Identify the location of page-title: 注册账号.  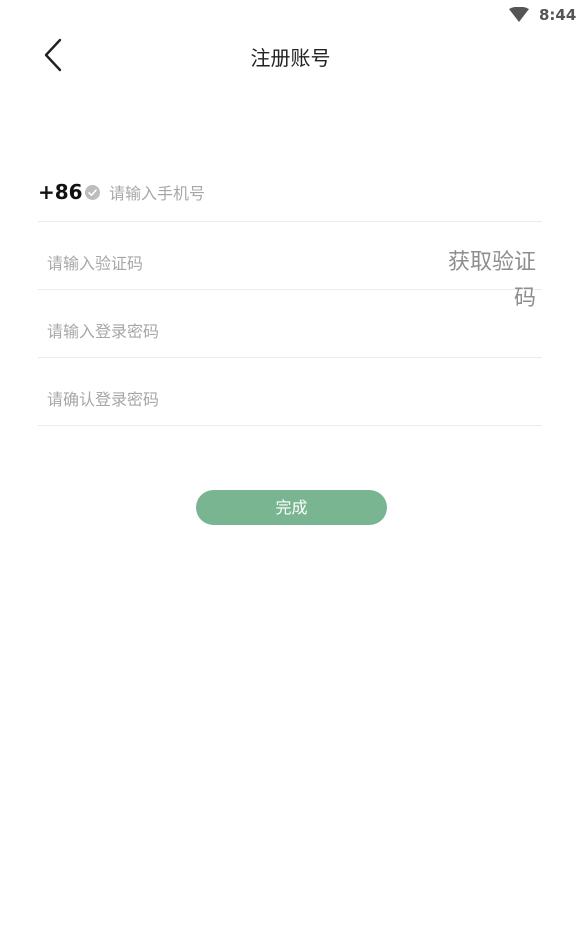
(290, 58).